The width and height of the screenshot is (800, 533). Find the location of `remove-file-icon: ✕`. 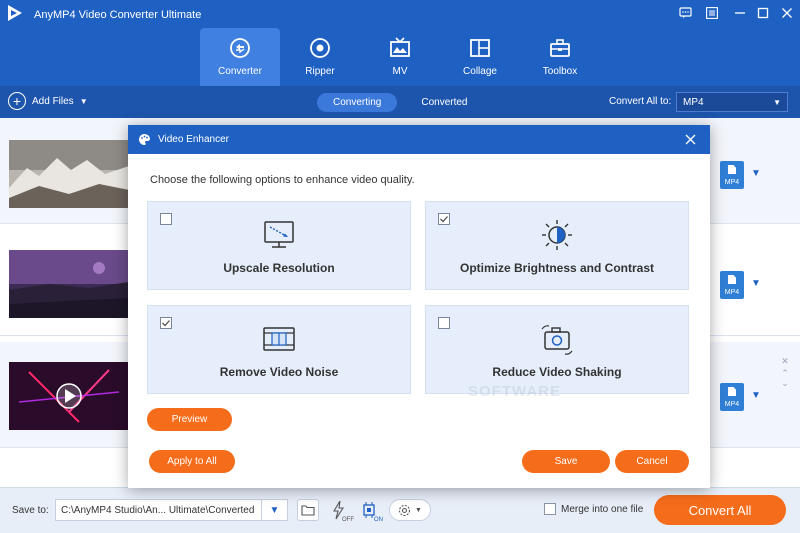

remove-file-icon: ✕ is located at coordinates (785, 361).